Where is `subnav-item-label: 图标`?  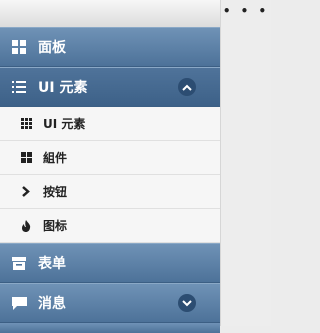
subnav-item-label: 图标 is located at coordinates (55, 226).